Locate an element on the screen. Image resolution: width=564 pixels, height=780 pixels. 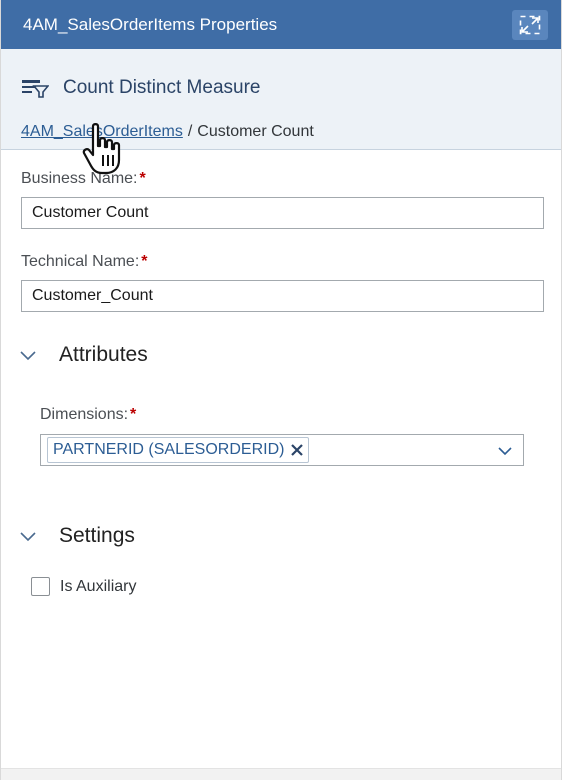
panel-title: 4AM_SalesOrderItems Properties is located at coordinates (150, 24).